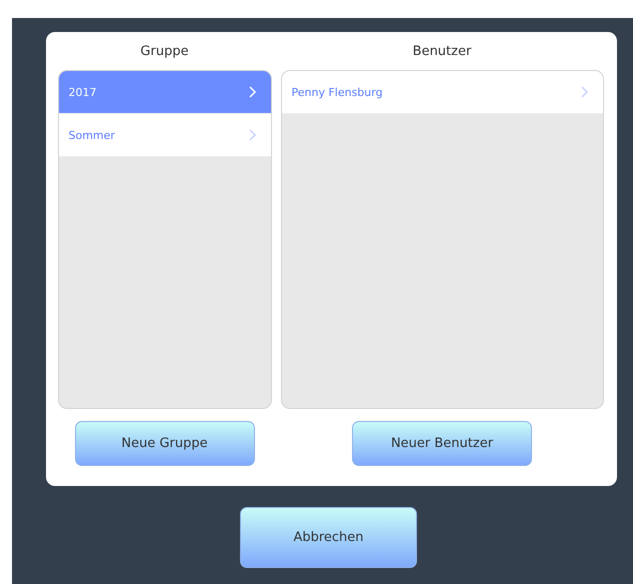  Describe the element at coordinates (442, 51) in the screenshot. I see `column-header: Benutzer` at that location.